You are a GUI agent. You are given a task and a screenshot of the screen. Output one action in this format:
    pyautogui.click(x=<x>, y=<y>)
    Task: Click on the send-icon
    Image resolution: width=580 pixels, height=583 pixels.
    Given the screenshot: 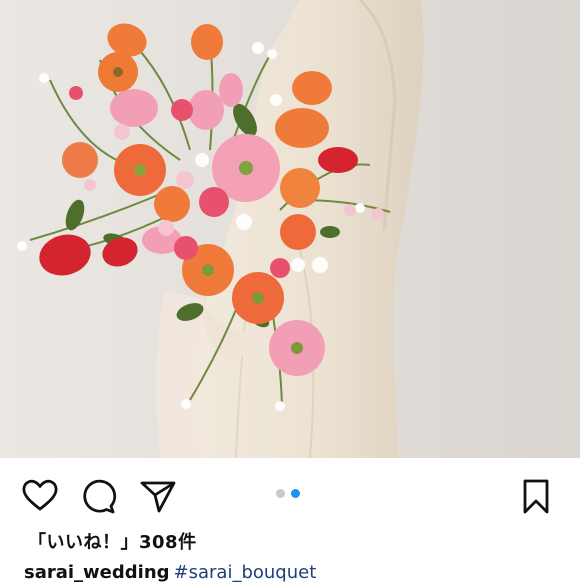 What is the action you would take?
    pyautogui.click(x=158, y=496)
    